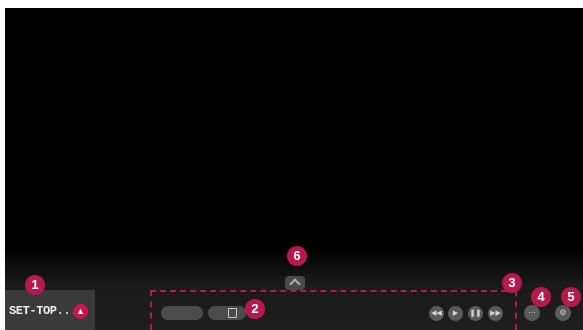  Describe the element at coordinates (297, 256) in the screenshot. I see `callout-badge: 6` at that location.